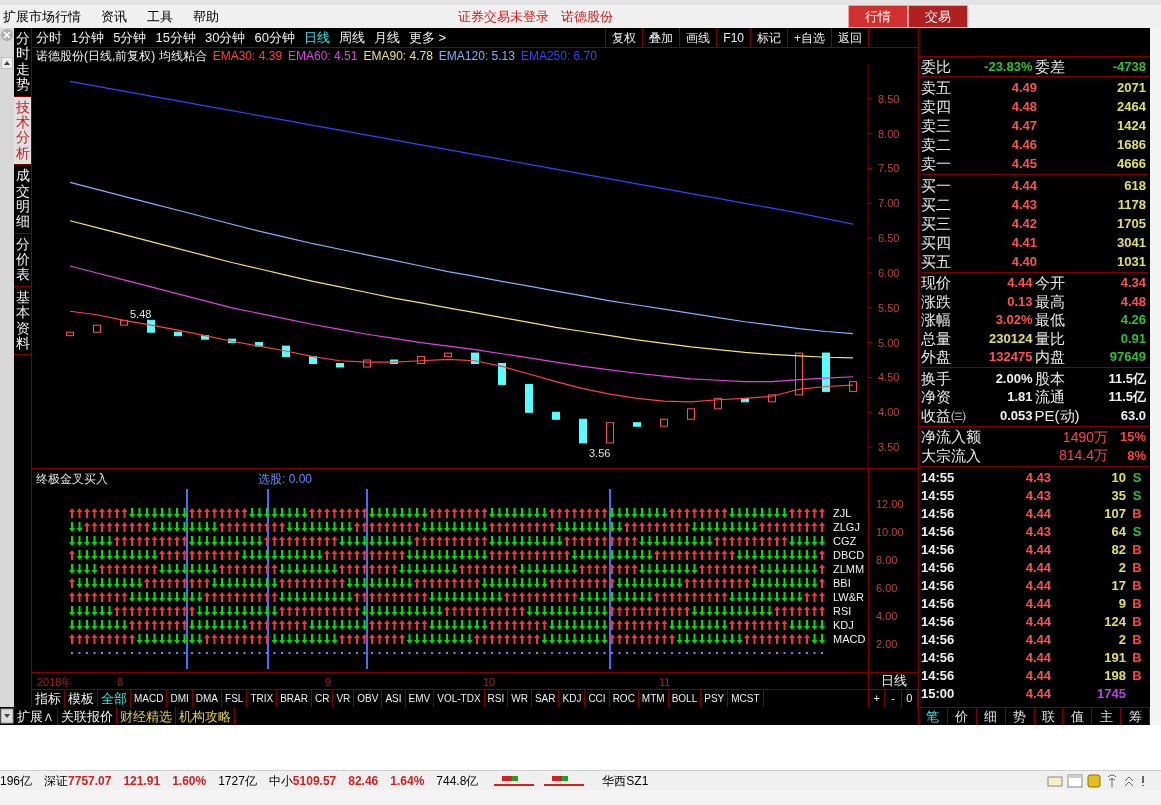 The image size is (1161, 805). I want to click on order-volume: 1705, so click(1131, 223).